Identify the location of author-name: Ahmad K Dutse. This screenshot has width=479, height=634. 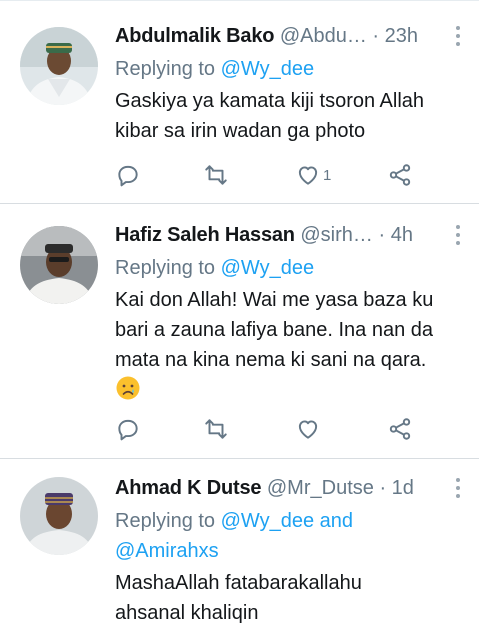
(188, 488).